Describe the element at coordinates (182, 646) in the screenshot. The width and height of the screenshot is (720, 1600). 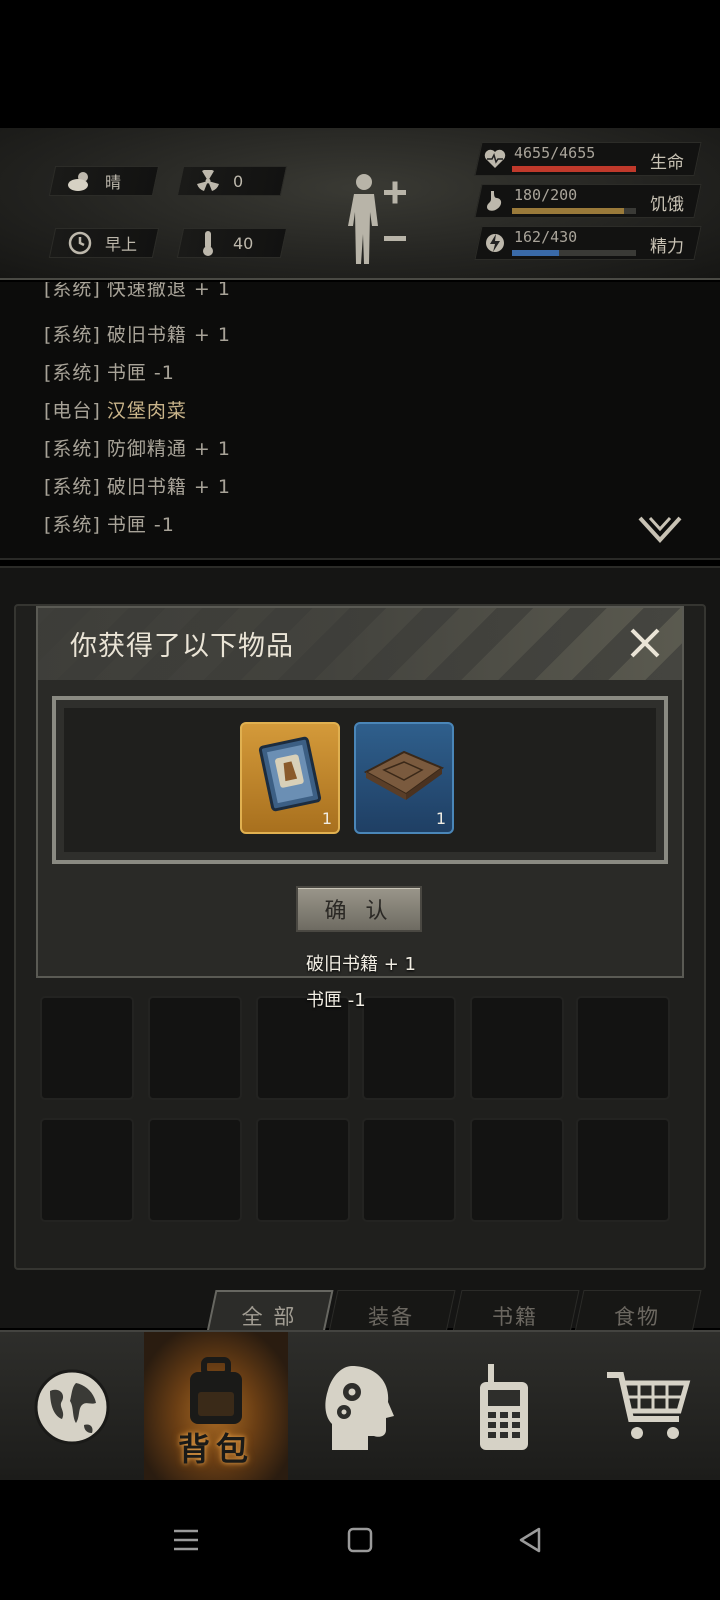
I see `dialog-title: 你获得了以下物品` at that location.